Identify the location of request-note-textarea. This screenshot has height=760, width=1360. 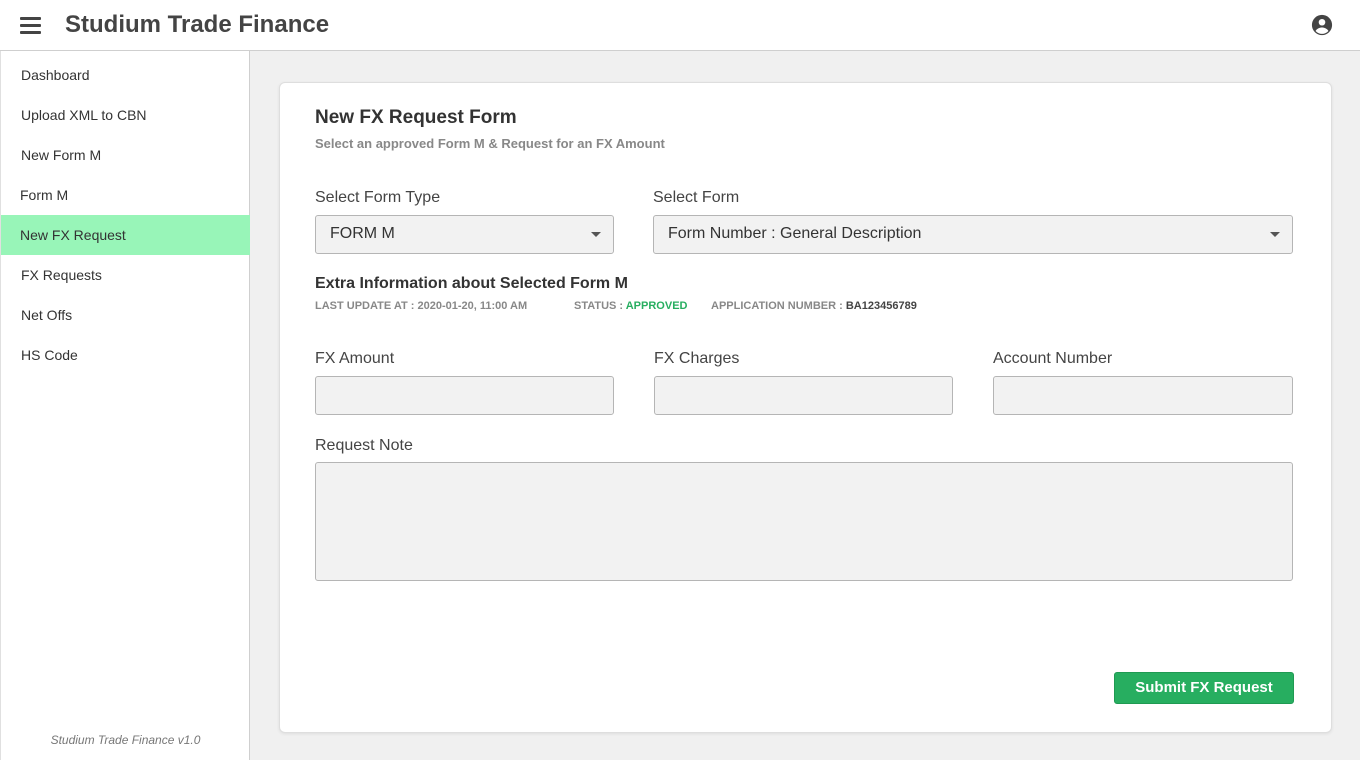
(804, 521).